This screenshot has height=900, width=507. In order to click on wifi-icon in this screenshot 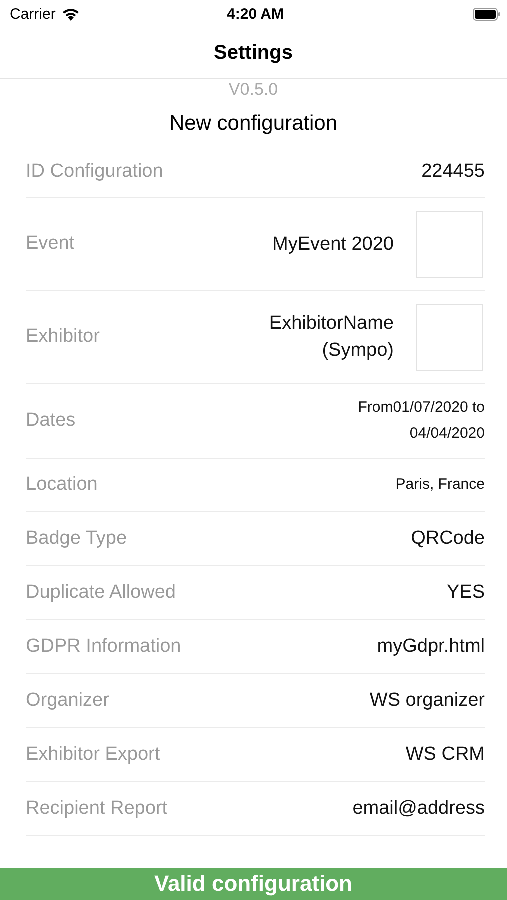, I will do `click(71, 14)`.